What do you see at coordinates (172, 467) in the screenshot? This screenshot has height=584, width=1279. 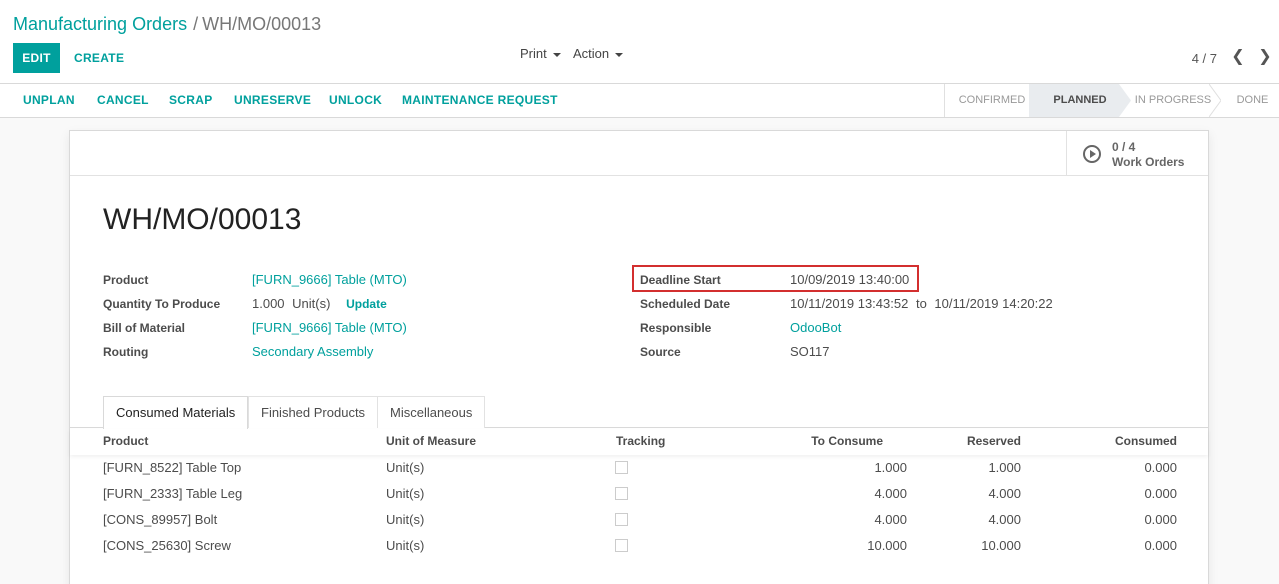 I see `row-product: [FURN_8522] Table Top` at bounding box center [172, 467].